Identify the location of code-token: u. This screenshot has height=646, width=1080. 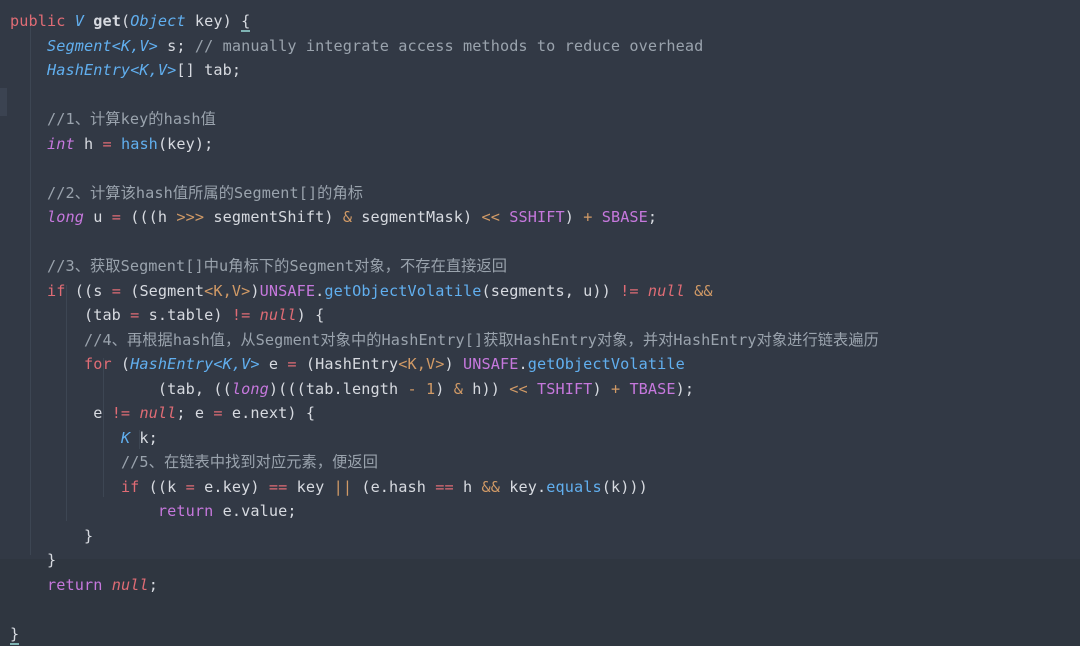
(98, 217).